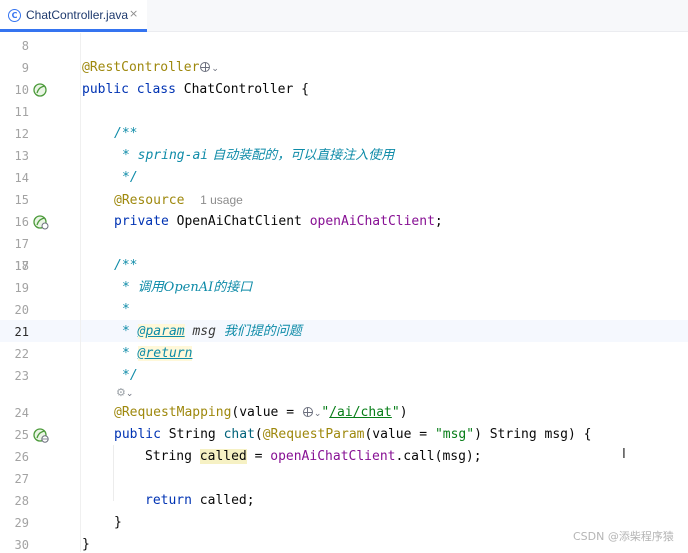  What do you see at coordinates (360, 412) in the screenshot?
I see `endpoint-url-link: /ai/chat` at bounding box center [360, 412].